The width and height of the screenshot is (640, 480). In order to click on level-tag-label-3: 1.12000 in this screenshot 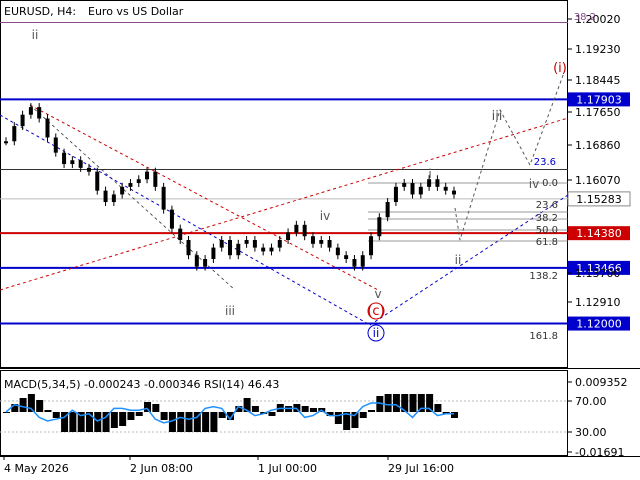, I will do `click(599, 324)`.